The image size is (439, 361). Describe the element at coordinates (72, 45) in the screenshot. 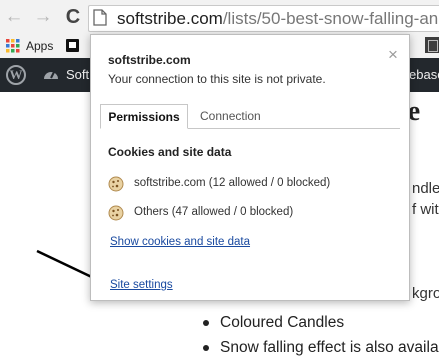

I see `bookmark-favicon-icon` at that location.